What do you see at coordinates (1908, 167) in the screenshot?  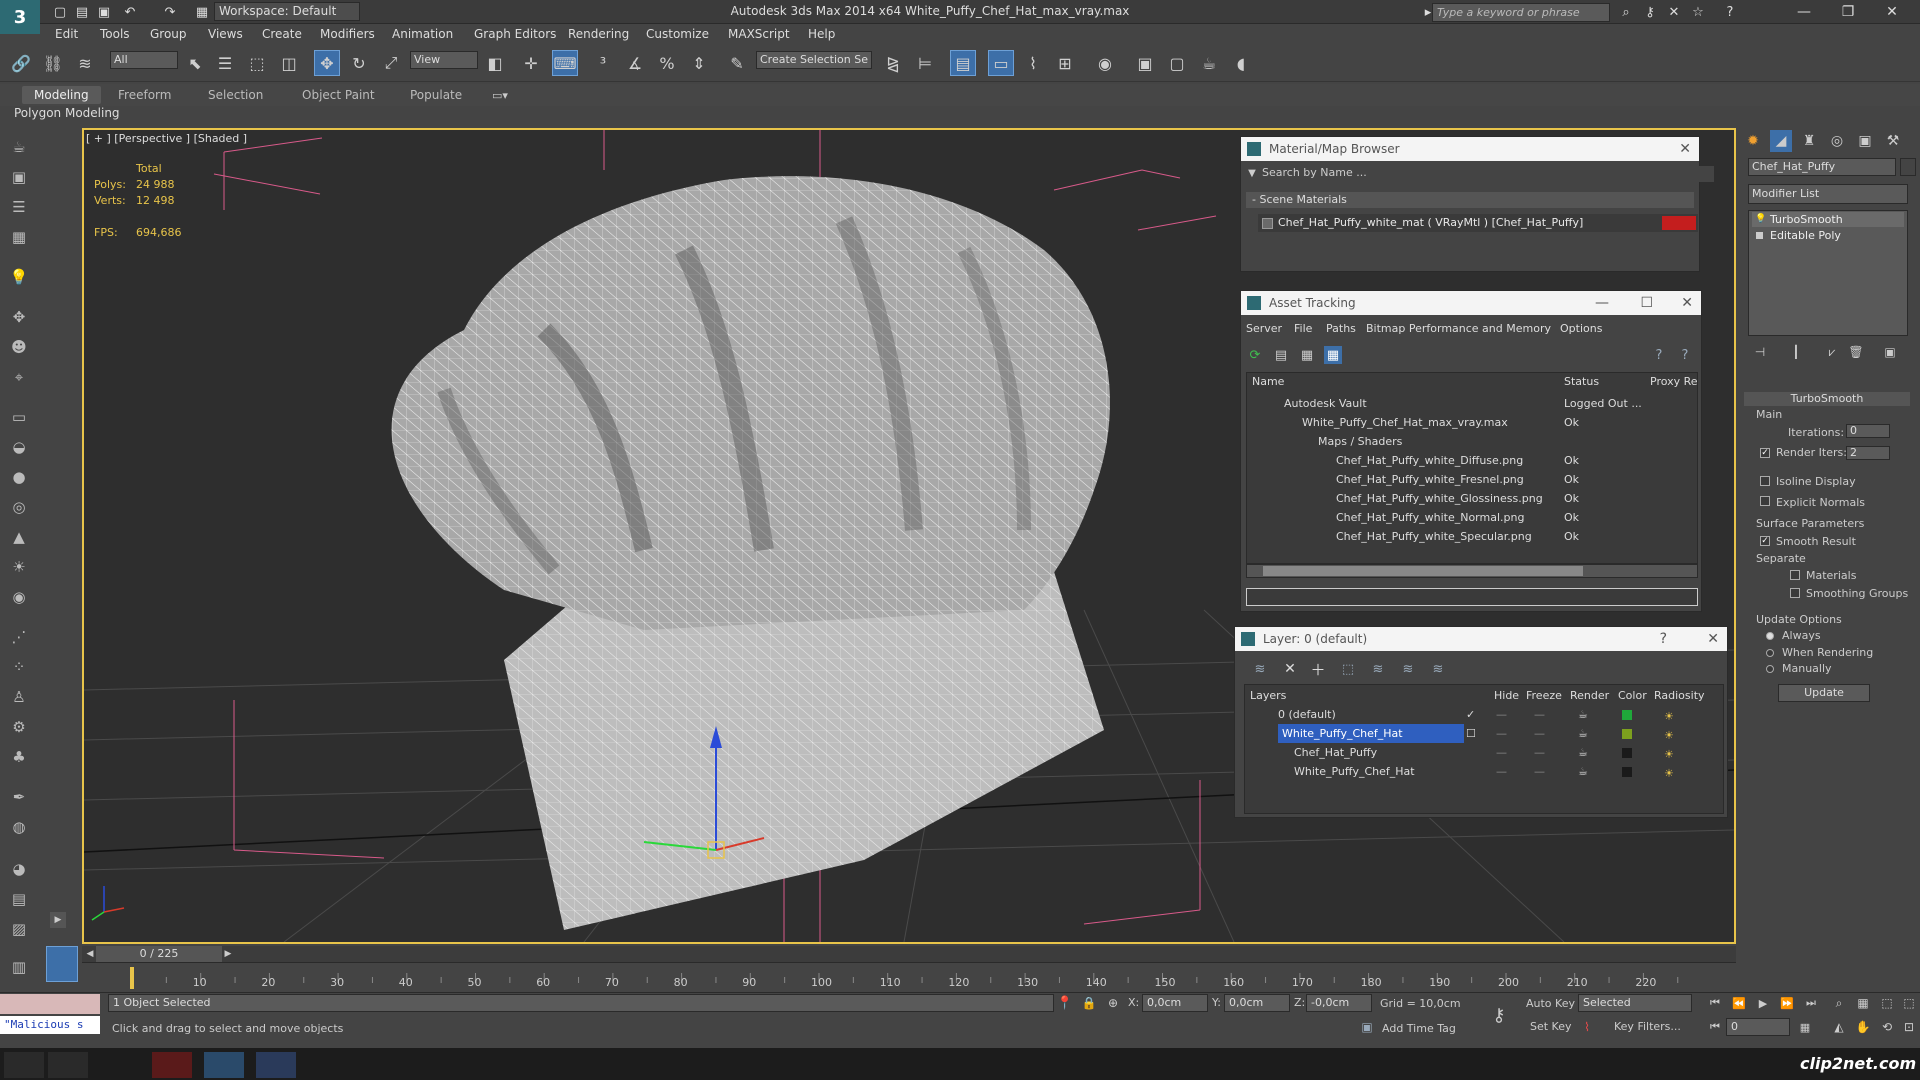 I see `object-color-swatch` at bounding box center [1908, 167].